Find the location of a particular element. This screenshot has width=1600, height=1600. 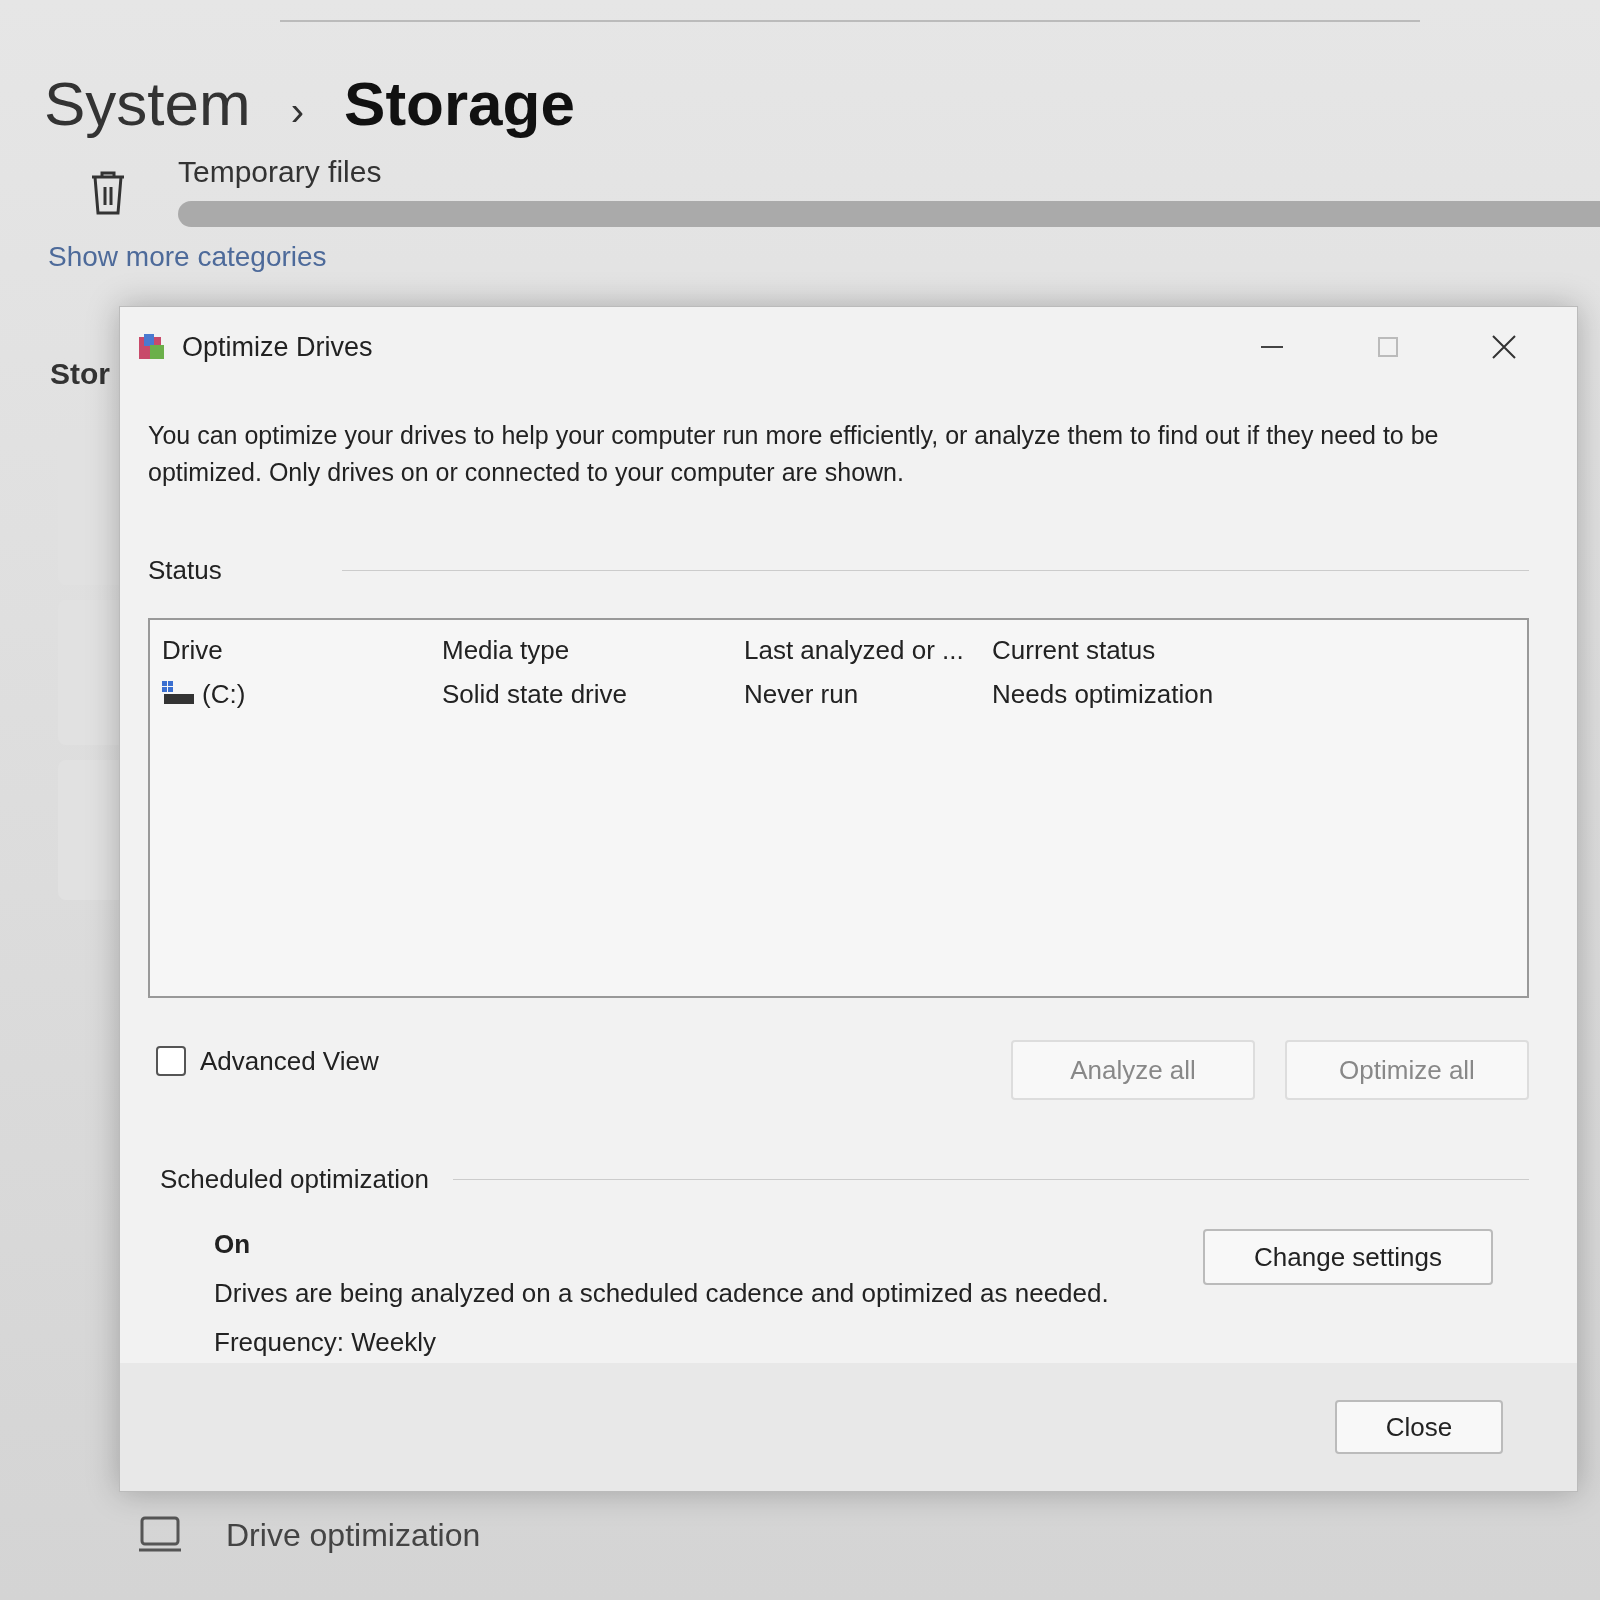

minimize-icon is located at coordinates (1272, 347).